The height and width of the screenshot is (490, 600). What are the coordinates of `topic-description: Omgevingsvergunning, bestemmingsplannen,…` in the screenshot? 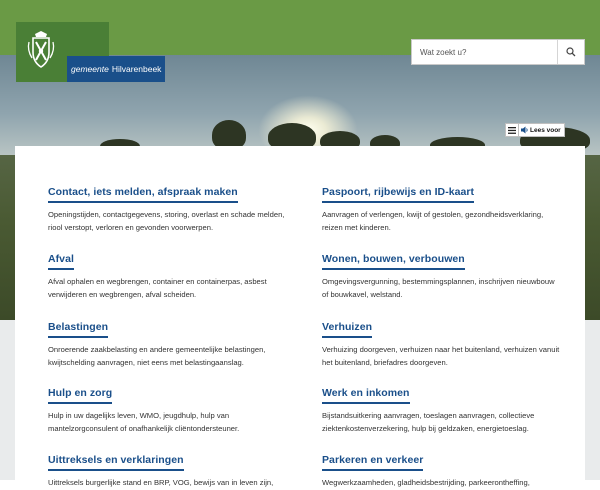 It's located at (438, 288).